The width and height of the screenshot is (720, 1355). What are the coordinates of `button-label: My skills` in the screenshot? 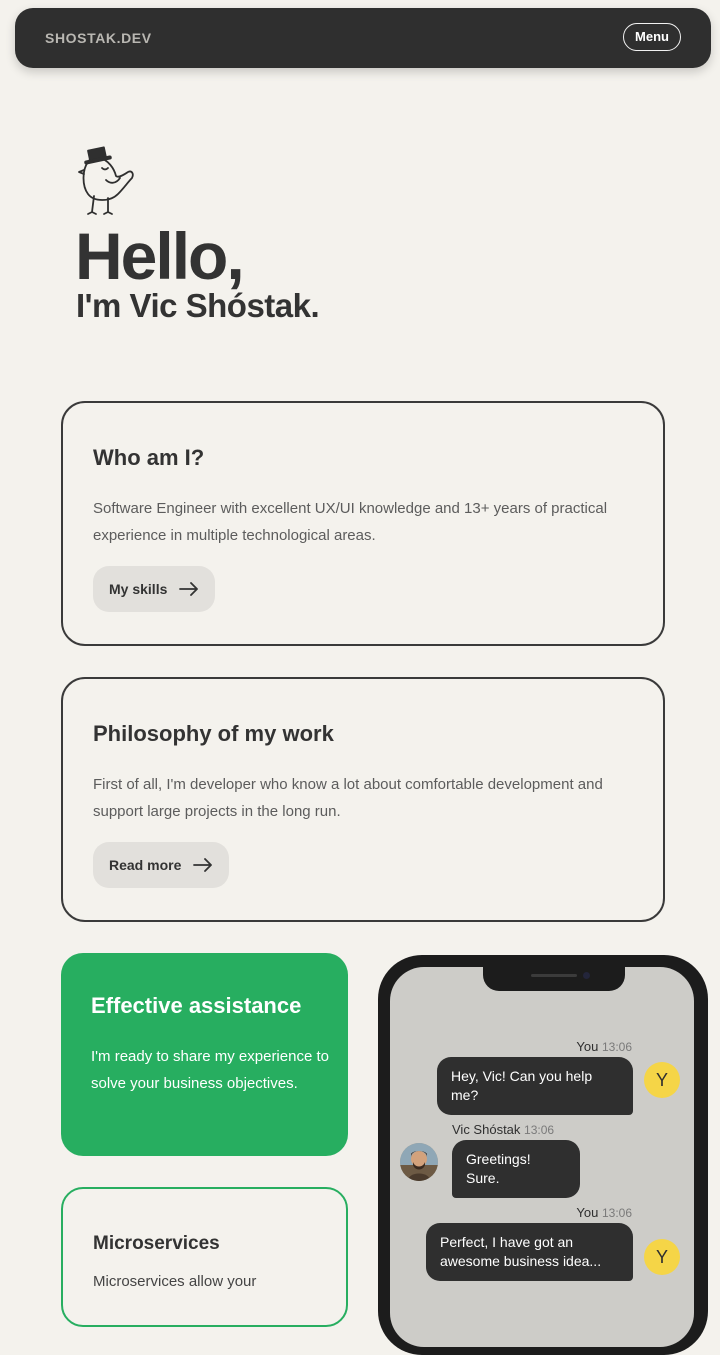 It's located at (138, 589).